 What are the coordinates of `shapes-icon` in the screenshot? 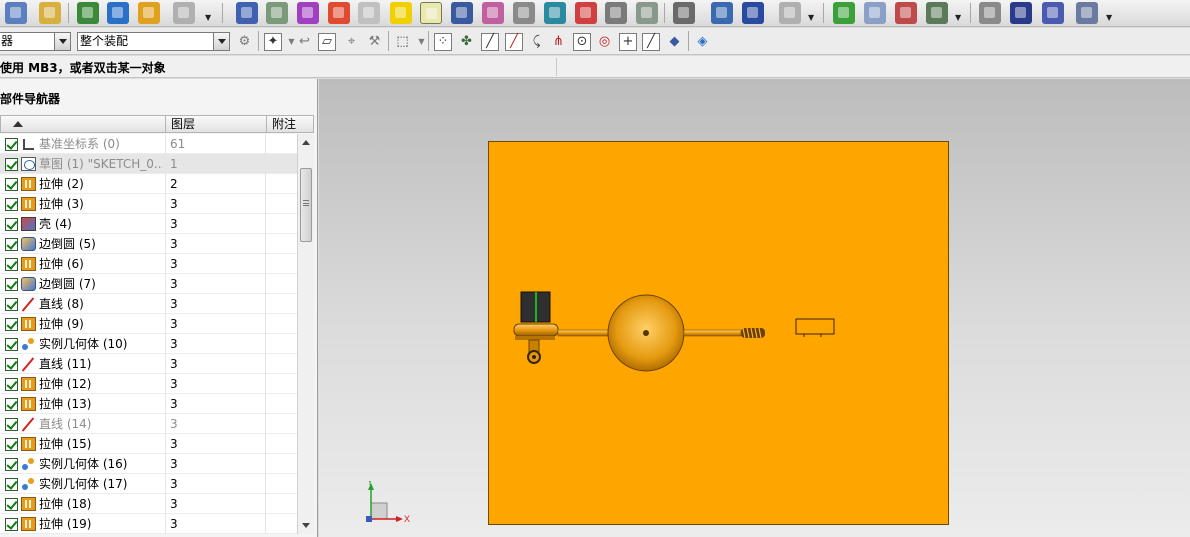 It's located at (493, 13).